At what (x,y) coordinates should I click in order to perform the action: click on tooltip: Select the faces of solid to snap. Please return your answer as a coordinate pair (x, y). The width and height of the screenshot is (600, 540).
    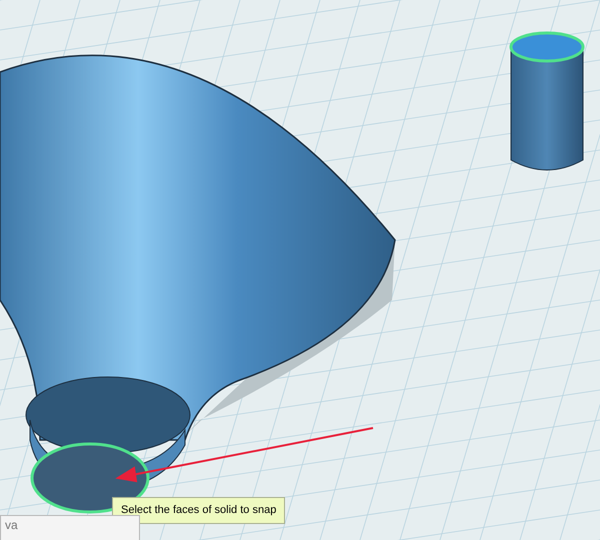
    Looking at the image, I should click on (199, 510).